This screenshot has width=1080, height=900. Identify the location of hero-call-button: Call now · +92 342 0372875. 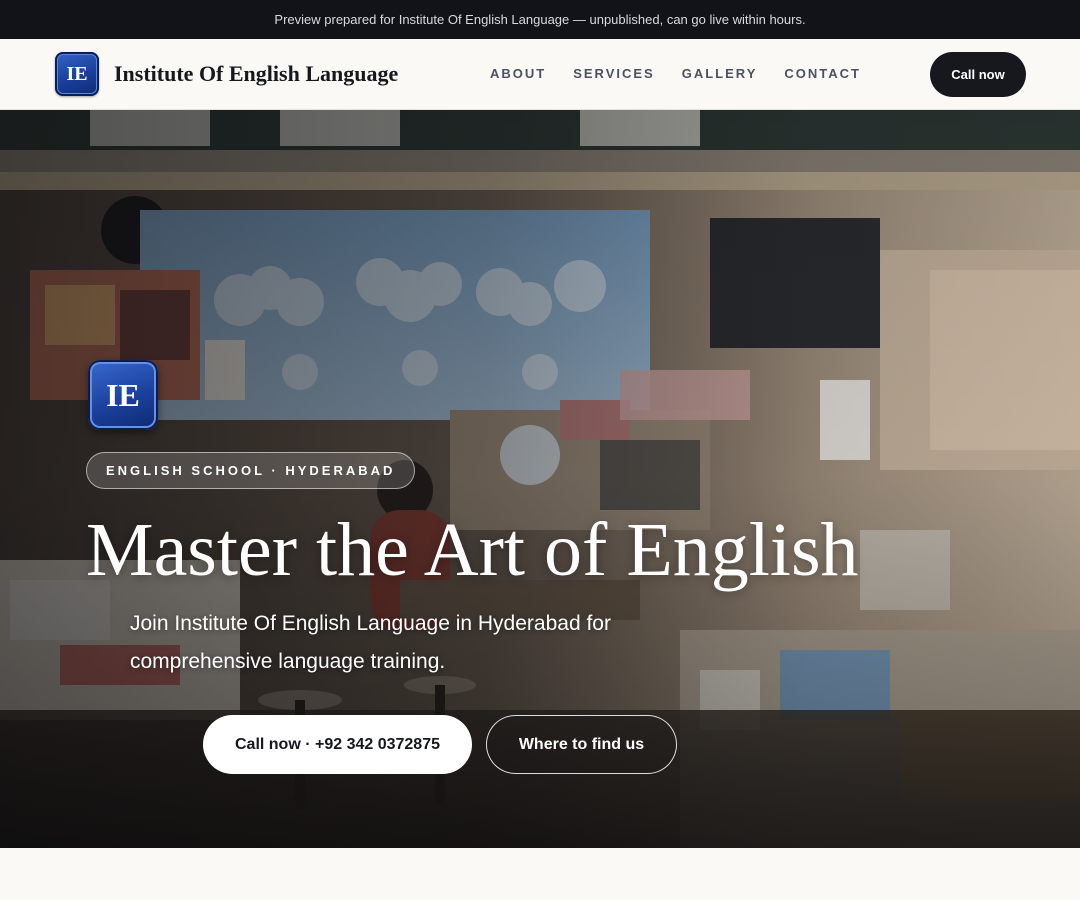
(337, 744).